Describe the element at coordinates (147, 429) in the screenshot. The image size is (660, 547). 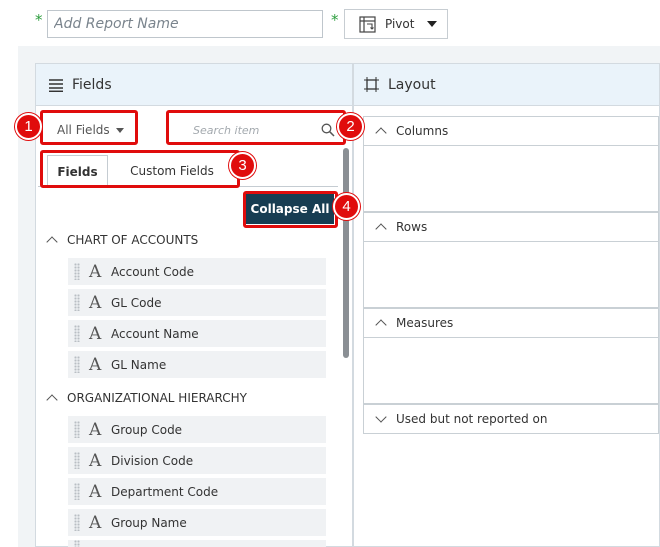
I see `field-label: Group Code` at that location.